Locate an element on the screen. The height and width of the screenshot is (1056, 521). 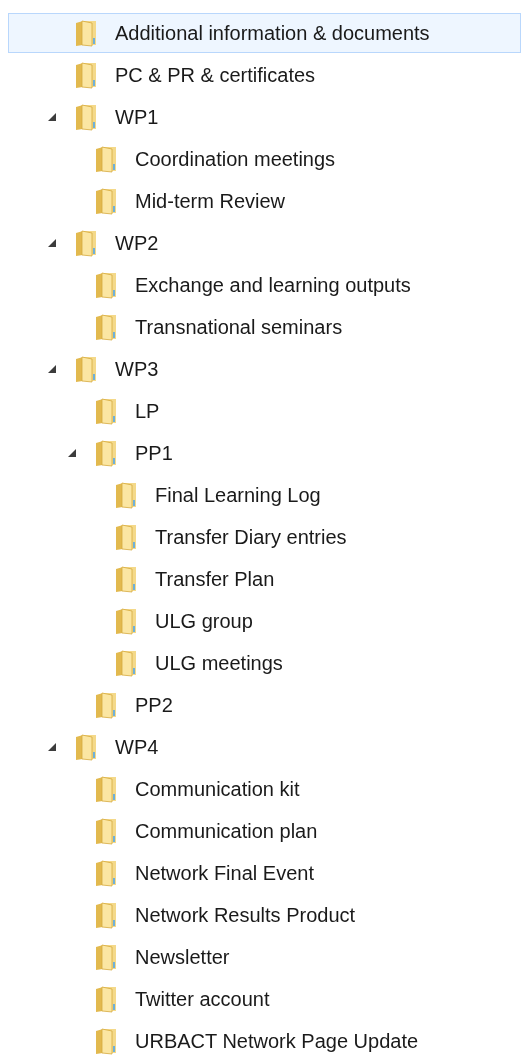
tree-item: ULG group is located at coordinates (264, 621).